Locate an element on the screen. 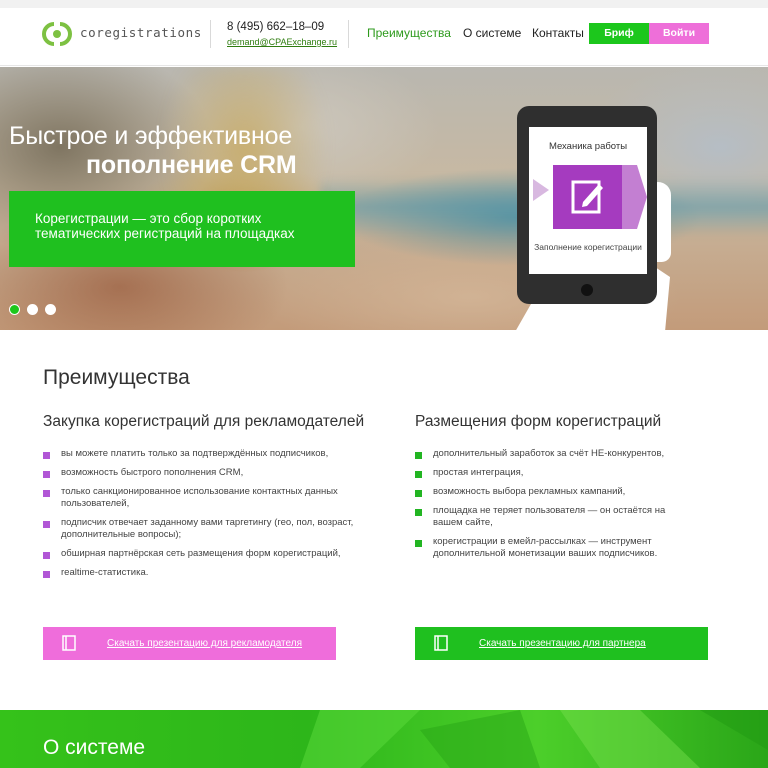  logo-text: coregistrations is located at coordinates (141, 32).